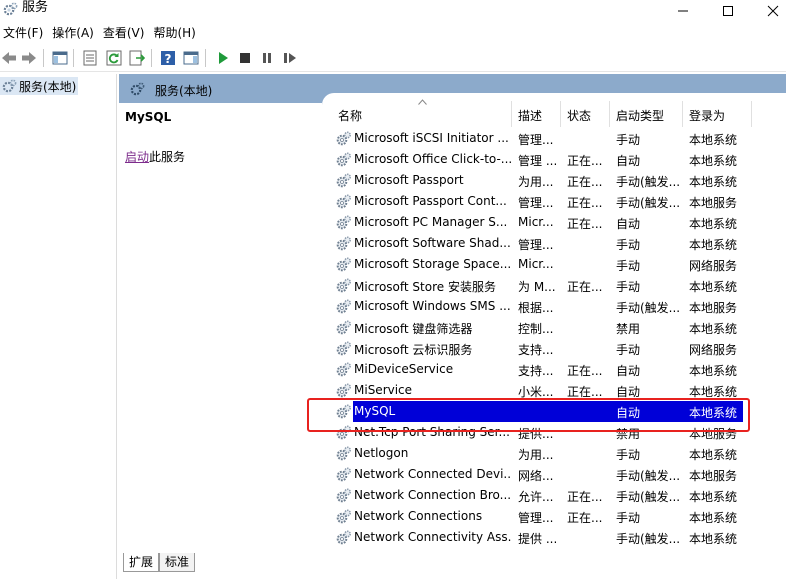  What do you see at coordinates (554, 264) in the screenshot?
I see `service-row: Microsoft Storage Space... Micr... 手动 网络服务` at bounding box center [554, 264].